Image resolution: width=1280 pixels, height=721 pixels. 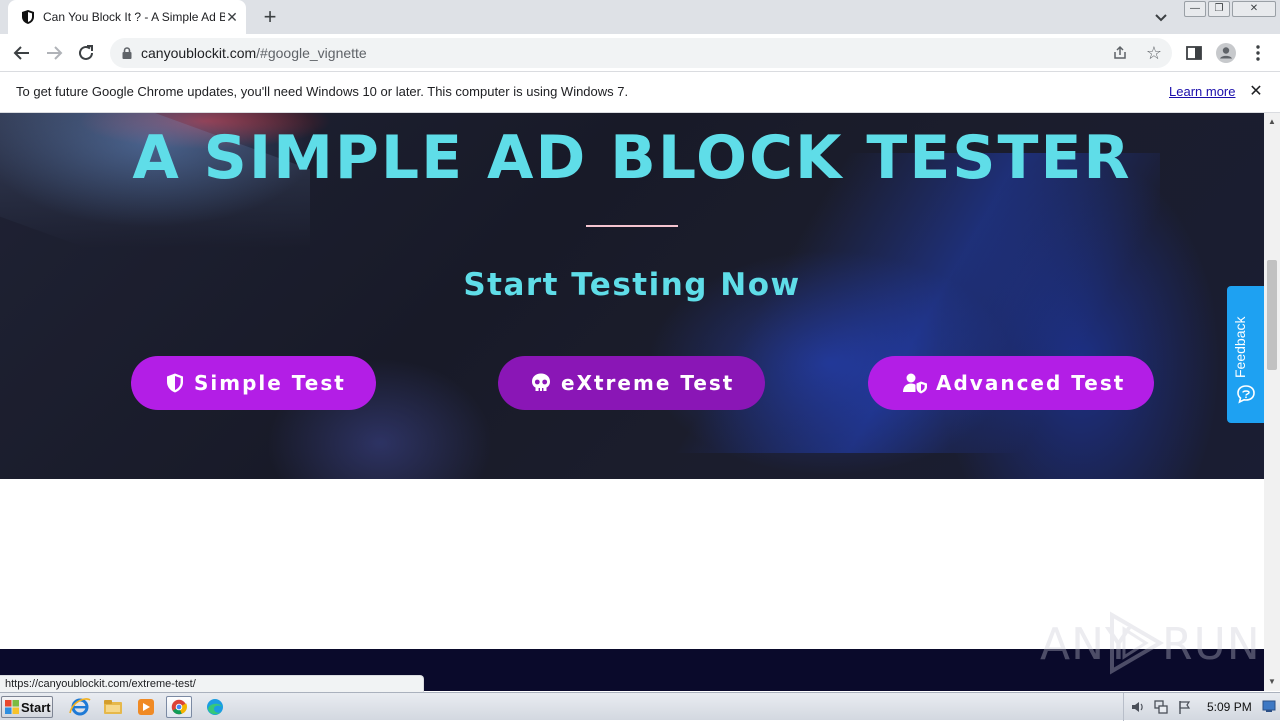 I want to click on restore-button: ❐, so click(x=1219, y=9).